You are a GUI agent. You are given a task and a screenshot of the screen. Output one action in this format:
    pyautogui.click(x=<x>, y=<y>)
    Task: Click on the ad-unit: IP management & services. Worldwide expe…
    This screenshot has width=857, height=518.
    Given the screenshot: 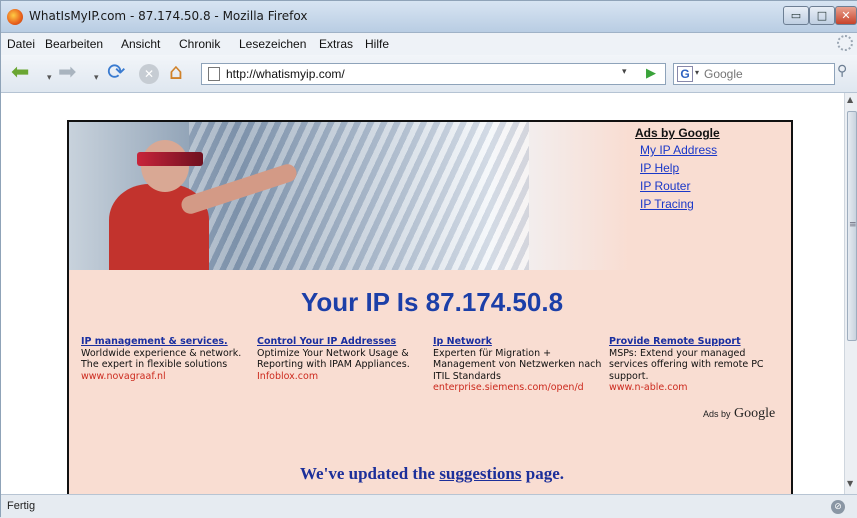 What is the action you would take?
    pyautogui.click(x=167, y=359)
    